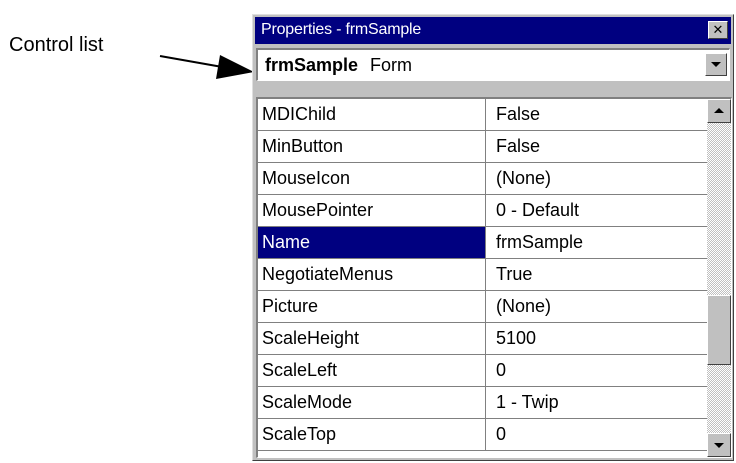 Image resolution: width=736 pixels, height=463 pixels. I want to click on window-title: Properties - frmSample, so click(341, 29).